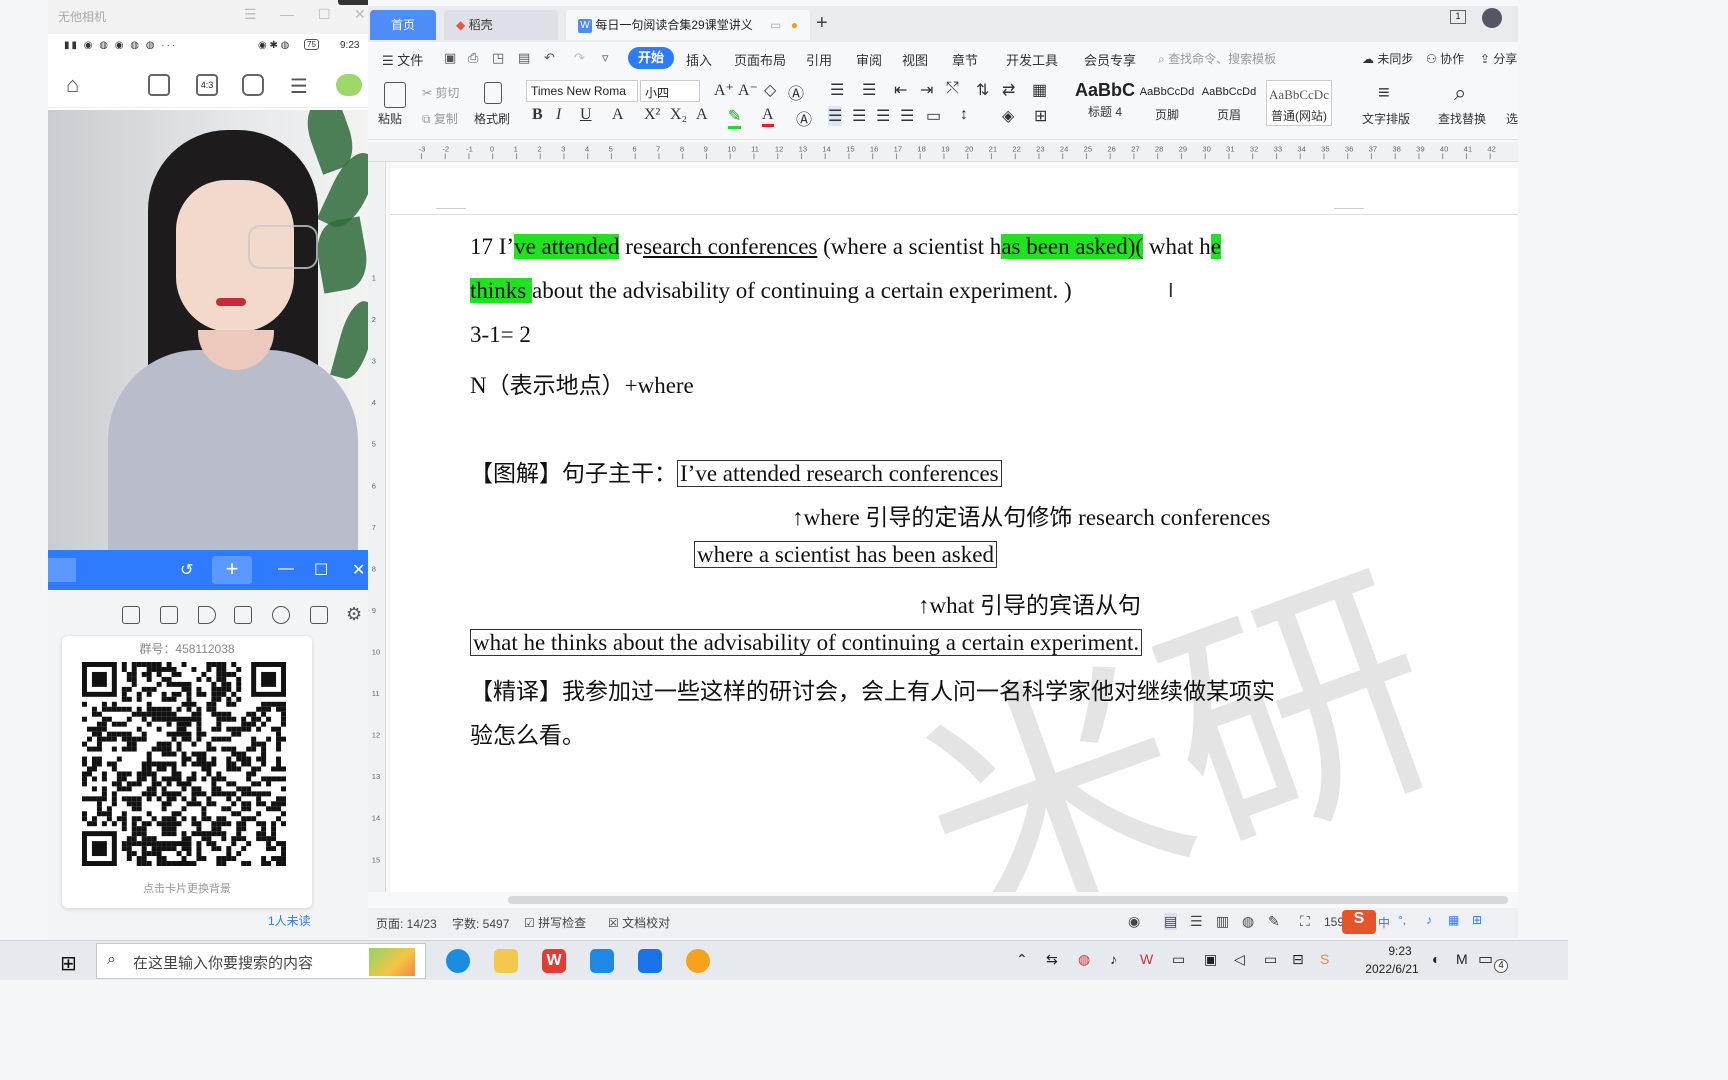 The width and height of the screenshot is (1728, 1080). I want to click on read-view-icon: ▥, so click(1222, 921).